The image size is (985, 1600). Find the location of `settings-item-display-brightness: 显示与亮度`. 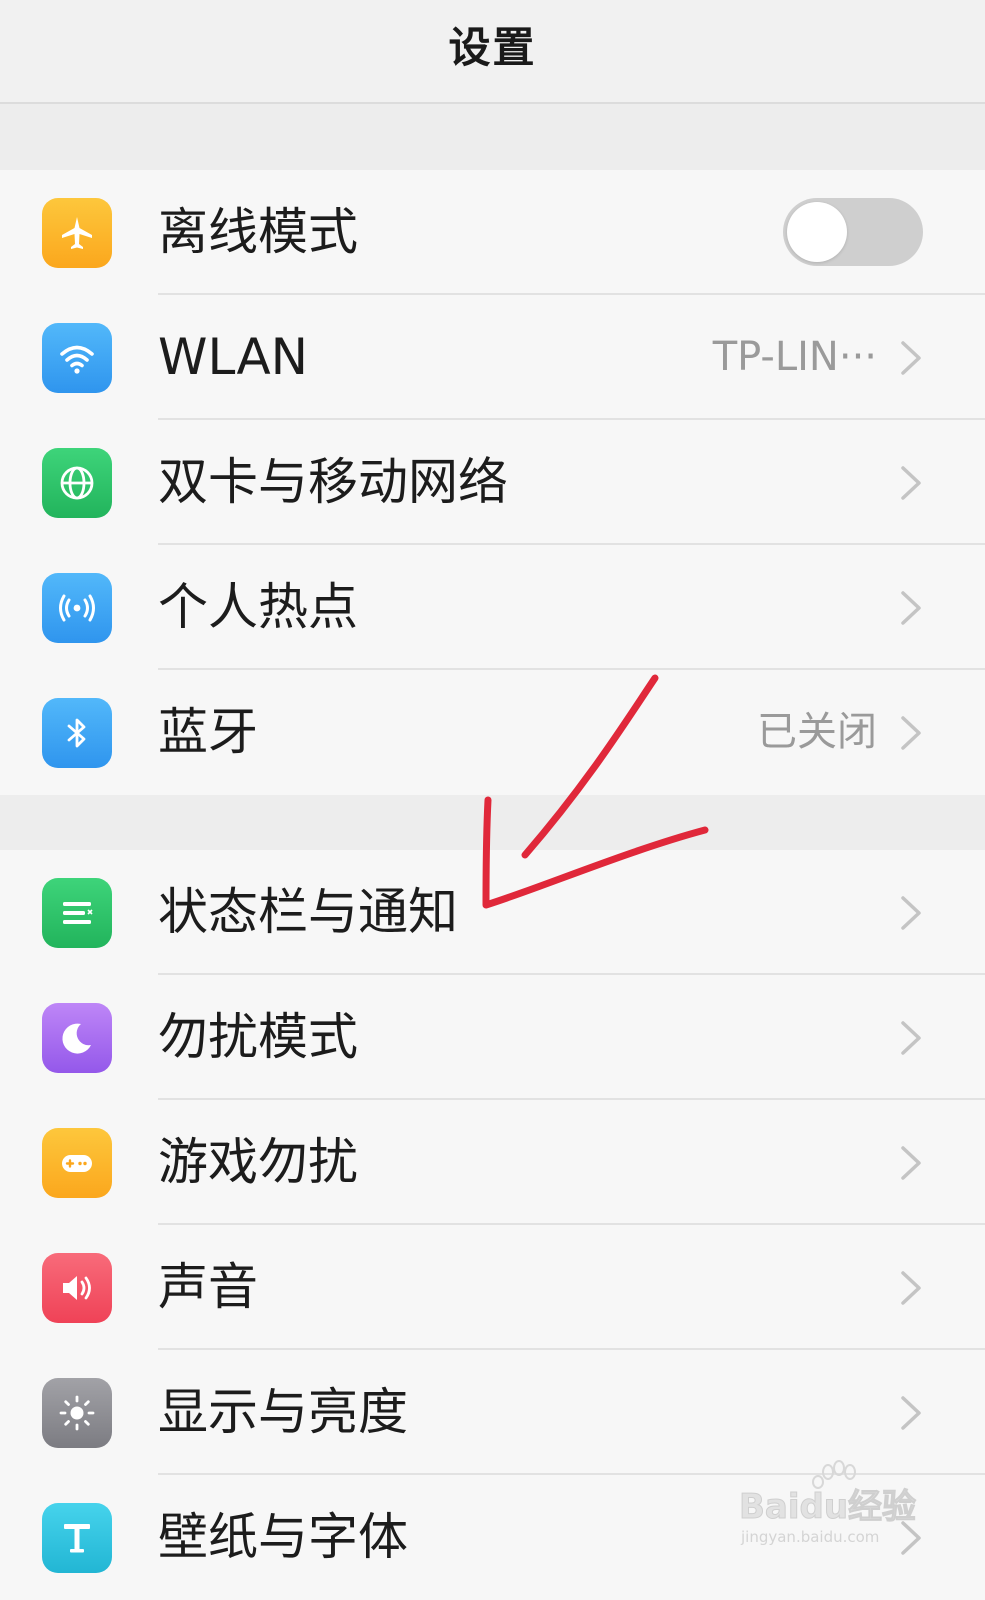

settings-item-display-brightness: 显示与亮度 is located at coordinates (492, 1412).